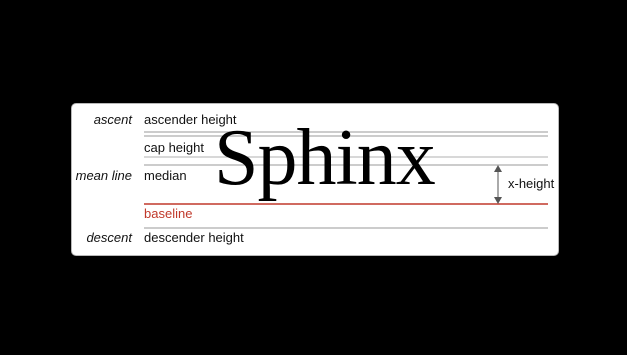  What do you see at coordinates (112, 119) in the screenshot?
I see `ascent-label: ascent` at bounding box center [112, 119].